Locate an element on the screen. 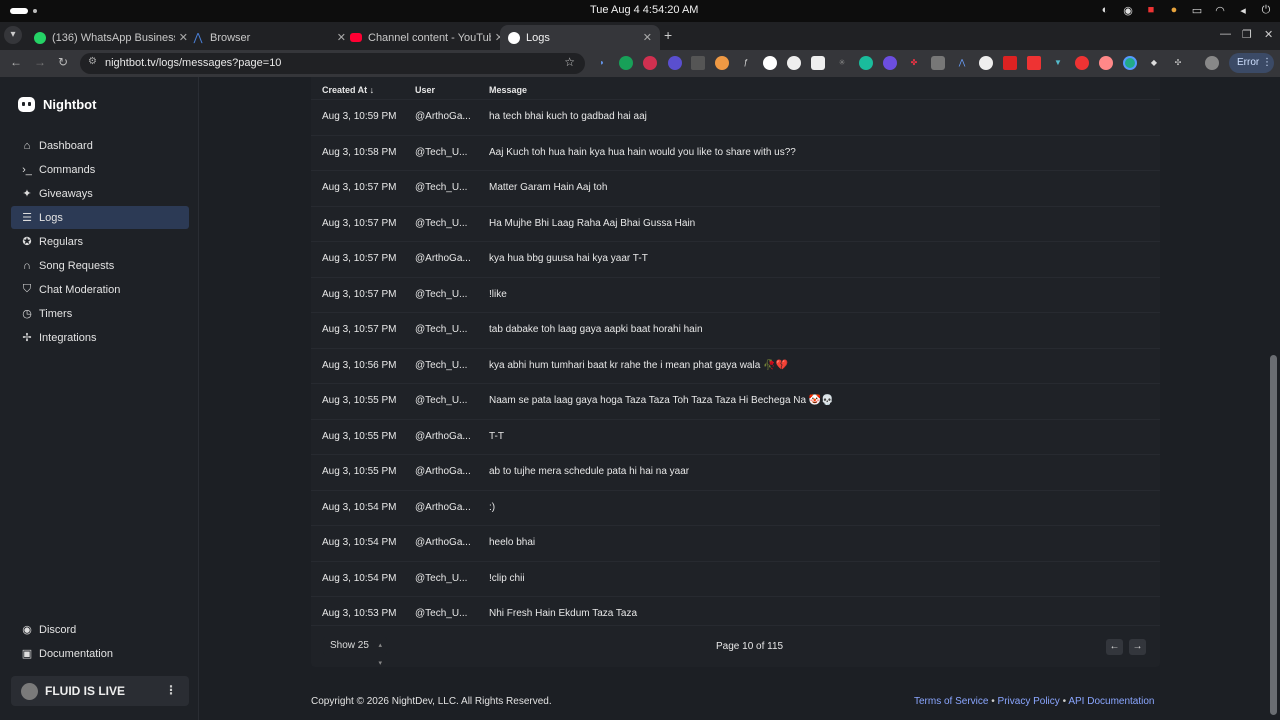  cell-message: T-T is located at coordinates (496, 436).